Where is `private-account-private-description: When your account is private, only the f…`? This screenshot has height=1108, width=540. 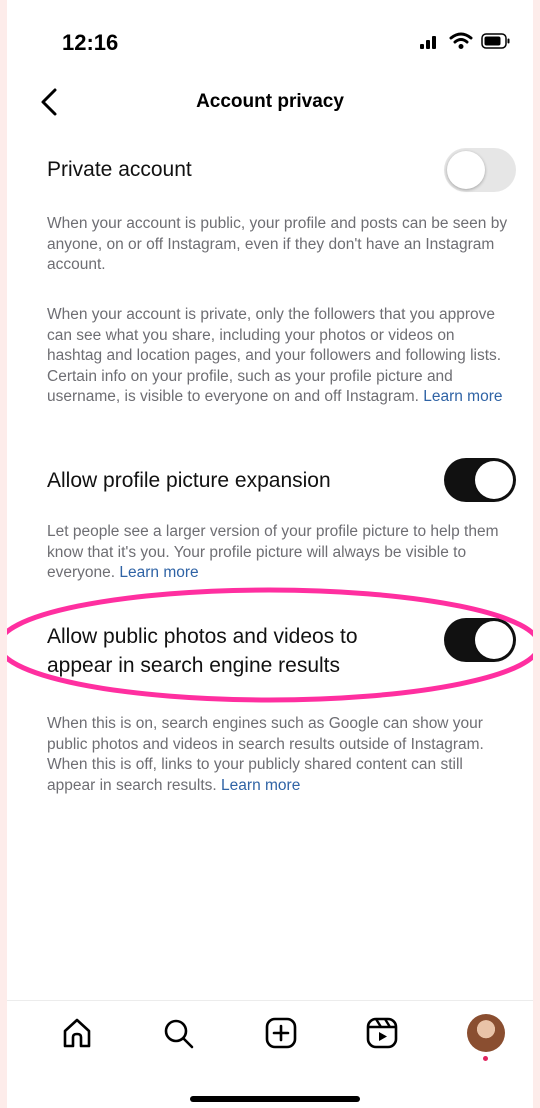
private-account-private-description: When your account is private, only the f… is located at coordinates (279, 356).